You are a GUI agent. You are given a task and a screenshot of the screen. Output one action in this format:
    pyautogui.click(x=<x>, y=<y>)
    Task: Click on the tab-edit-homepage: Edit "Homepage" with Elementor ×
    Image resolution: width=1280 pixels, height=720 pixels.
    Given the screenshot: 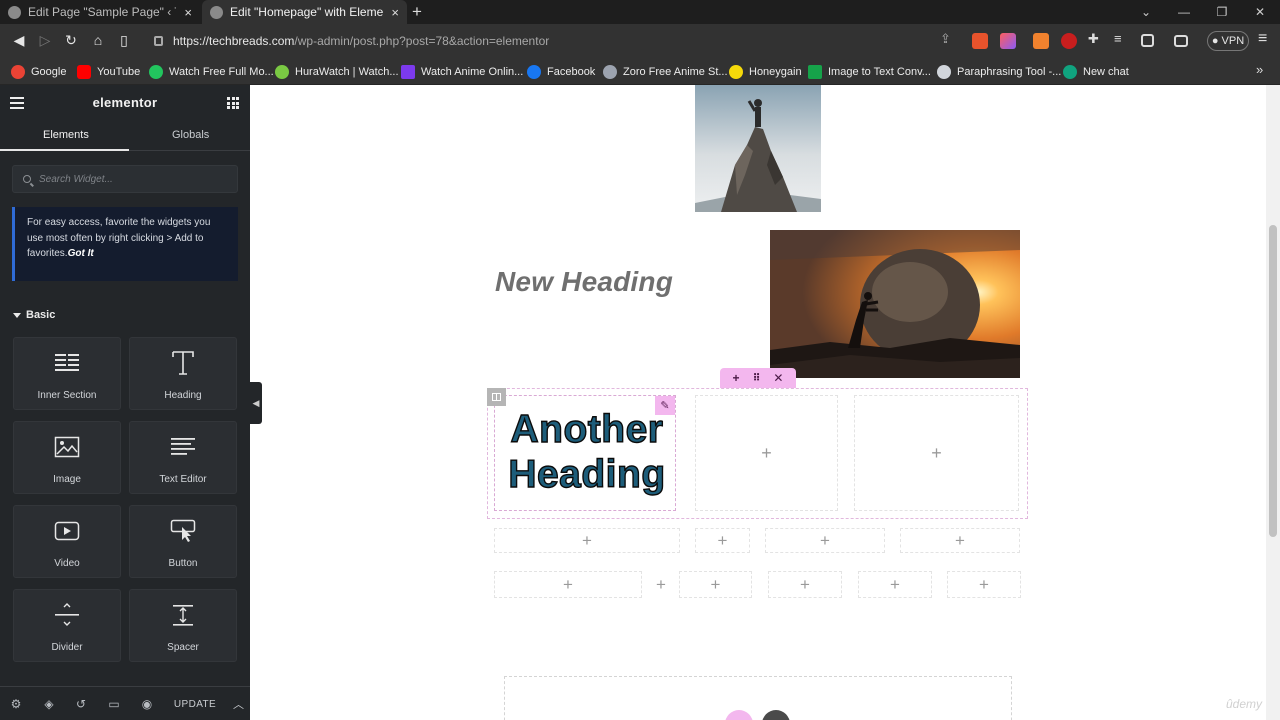 What is the action you would take?
    pyautogui.click(x=304, y=12)
    